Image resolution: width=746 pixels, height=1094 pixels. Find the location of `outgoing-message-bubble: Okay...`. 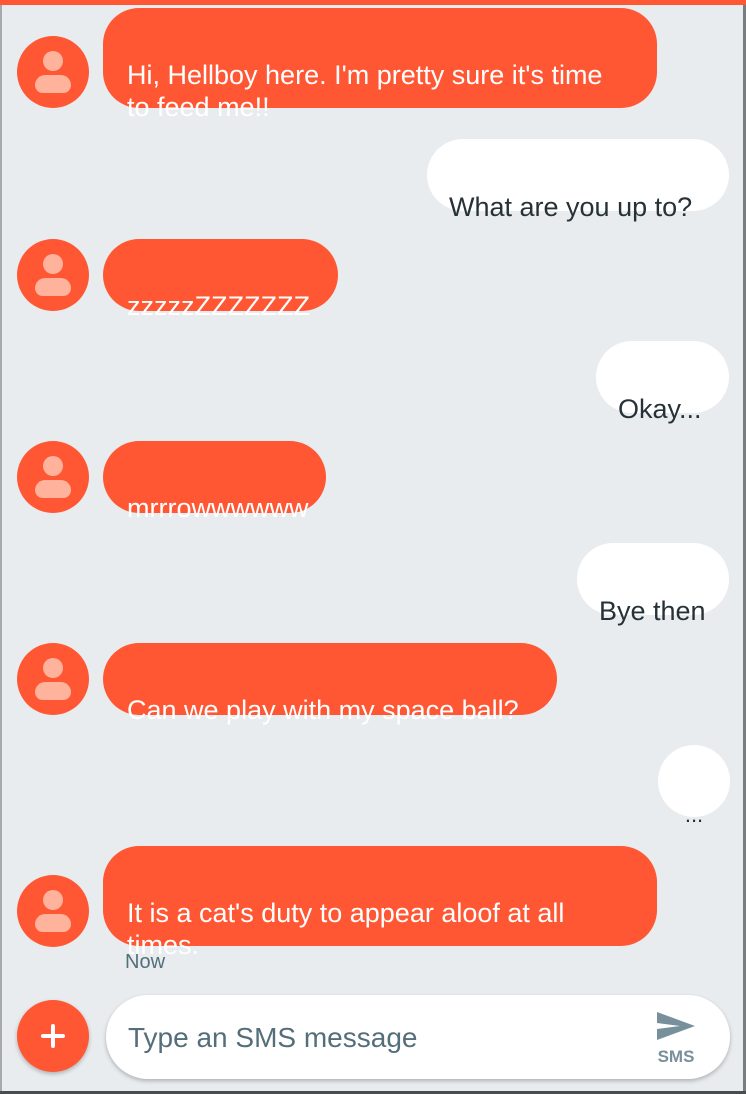

outgoing-message-bubble: Okay... is located at coordinates (662, 382).